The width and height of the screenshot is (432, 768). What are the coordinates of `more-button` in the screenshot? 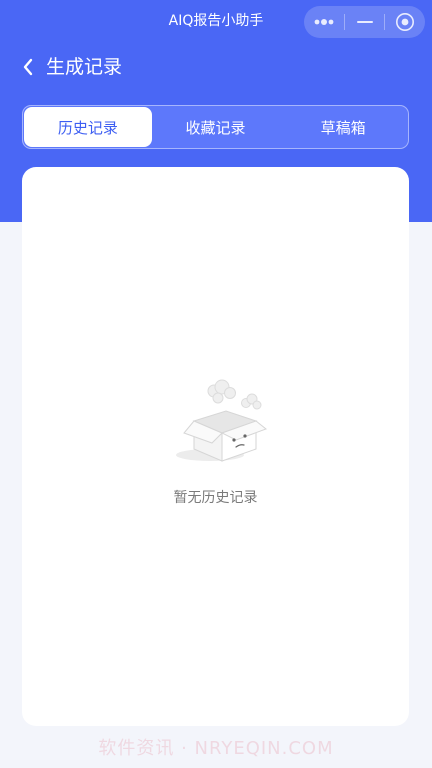 It's located at (324, 22).